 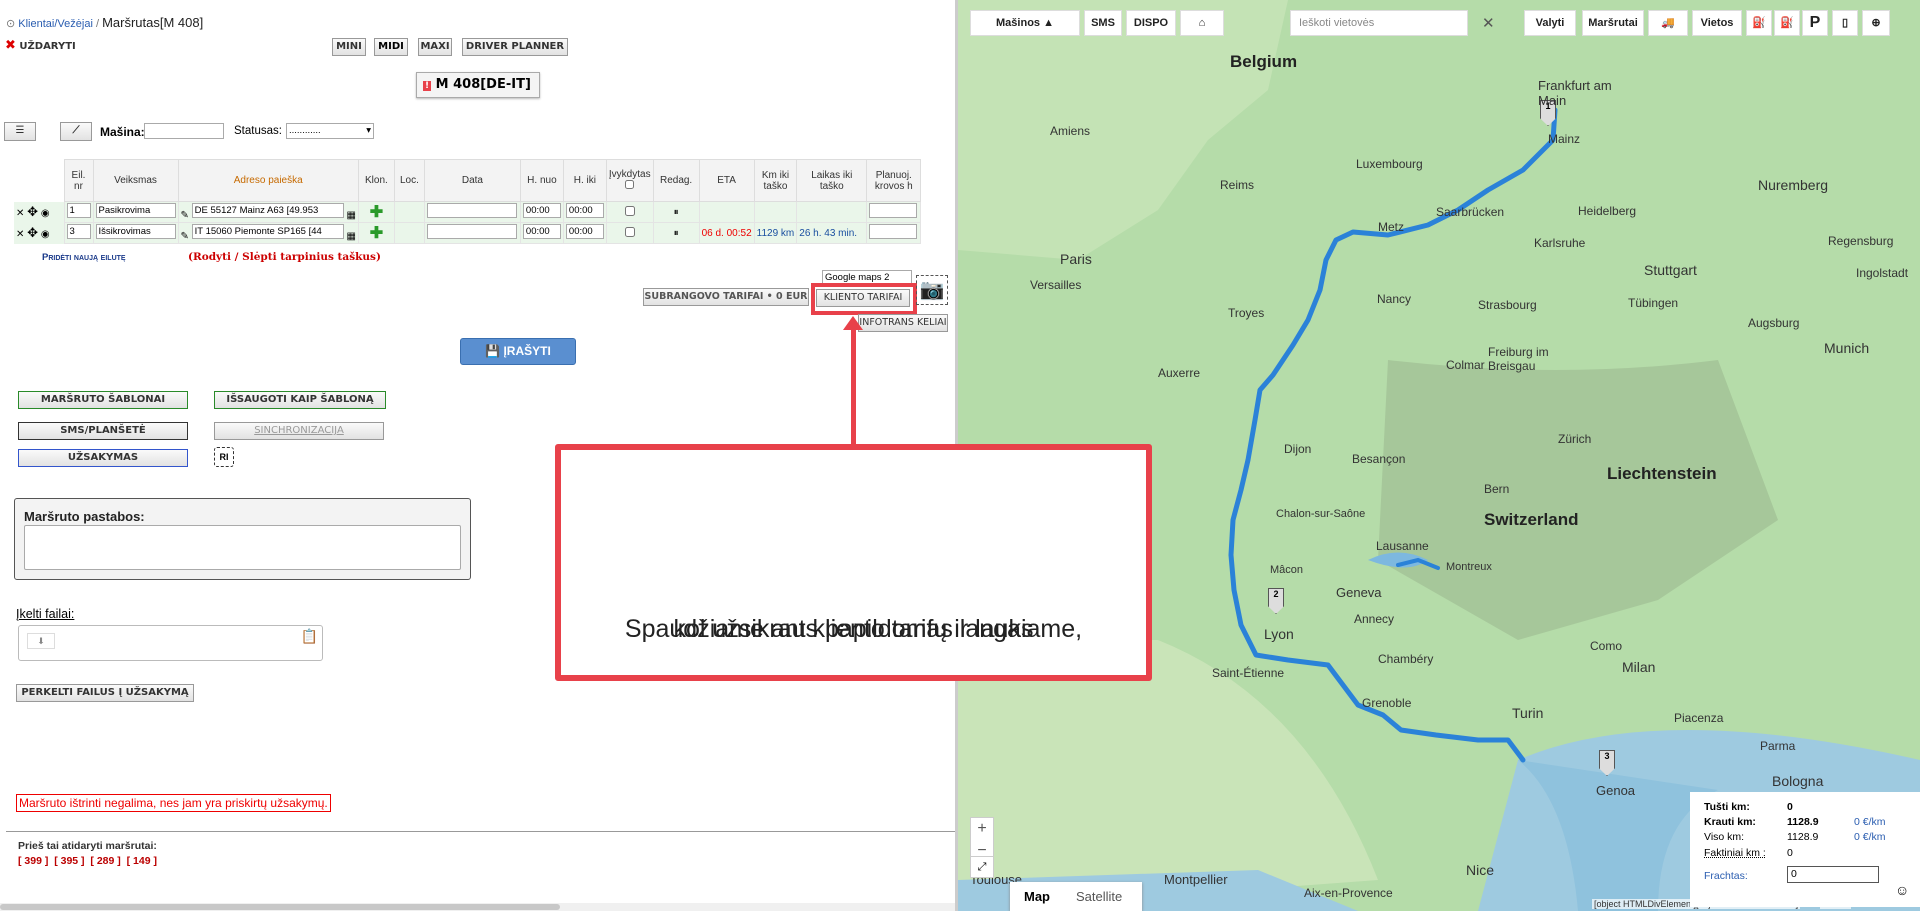 What do you see at coordinates (103, 400) in the screenshot?
I see `route-templates-button: MARŠRUTO ŠABLONAI` at bounding box center [103, 400].